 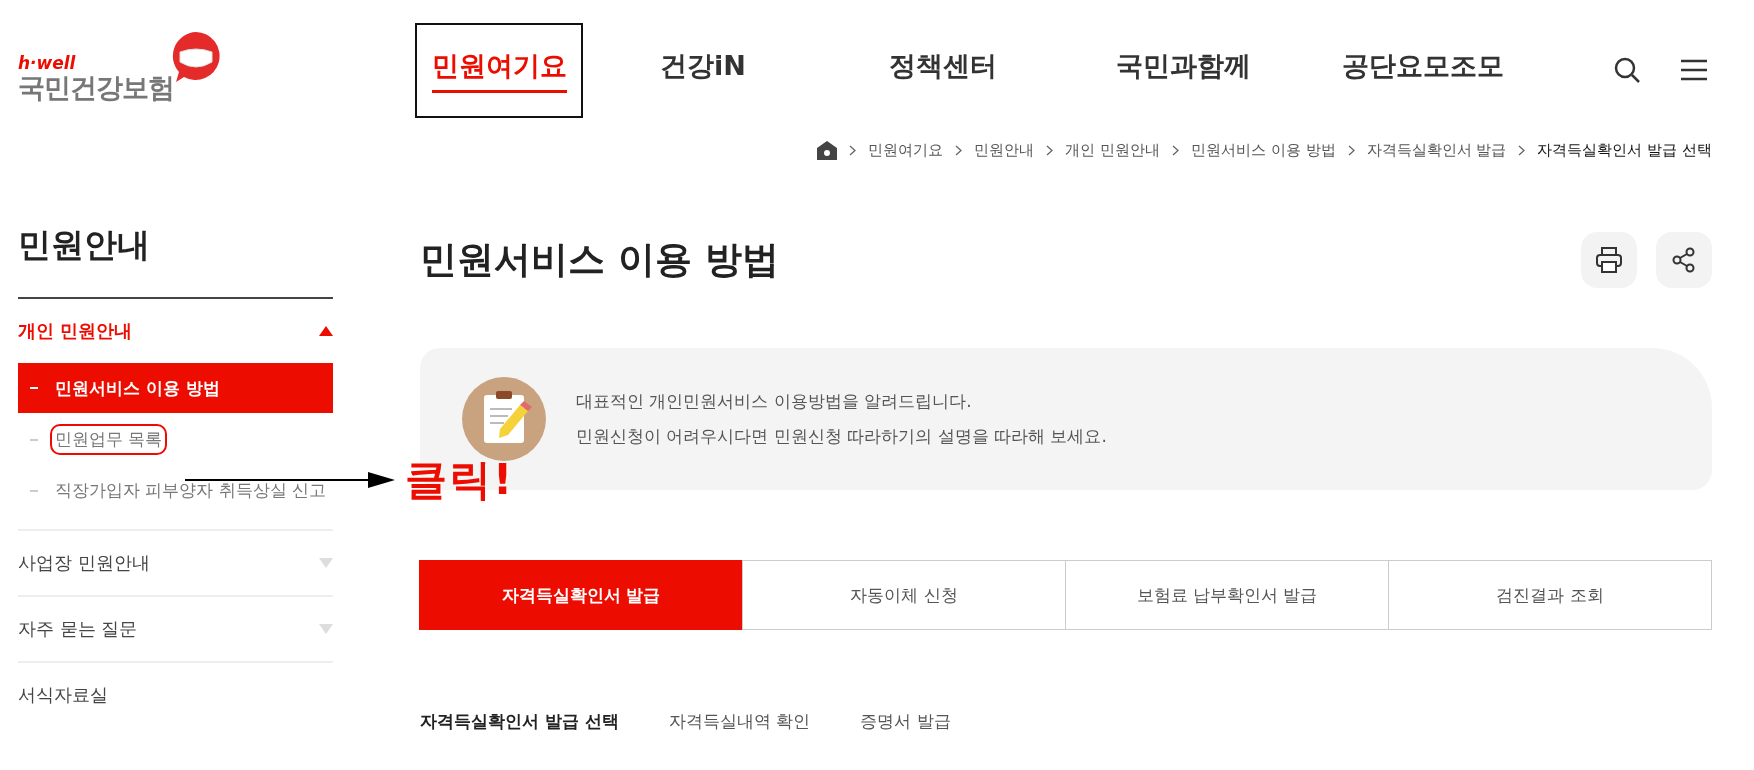 I want to click on logo-icon, so click(x=196, y=57).